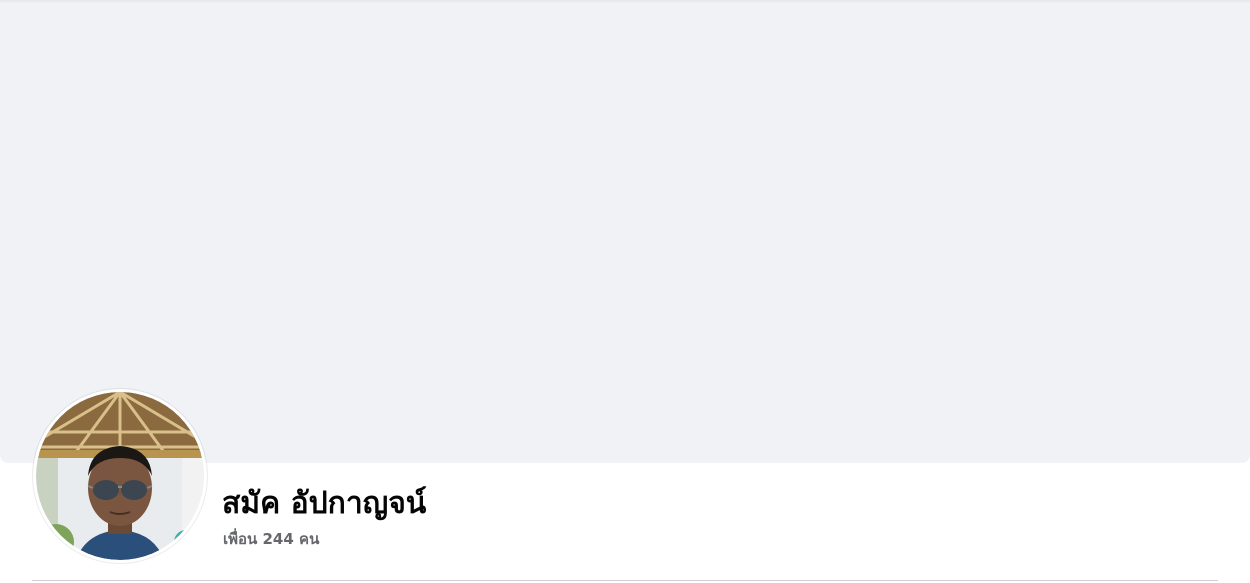  I want to click on profile-picture, so click(120, 476).